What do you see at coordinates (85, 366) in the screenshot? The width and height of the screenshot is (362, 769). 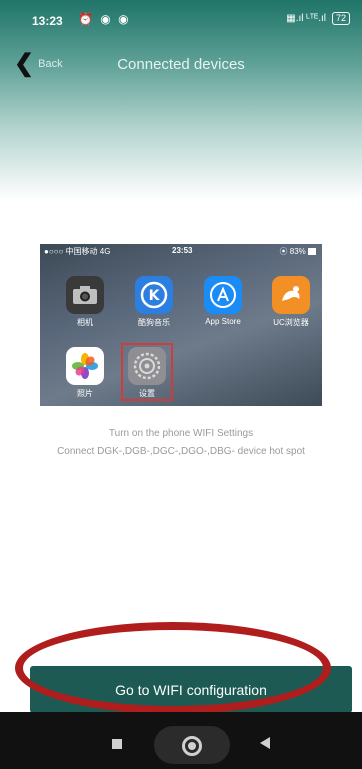 I see `photos-icon` at bounding box center [85, 366].